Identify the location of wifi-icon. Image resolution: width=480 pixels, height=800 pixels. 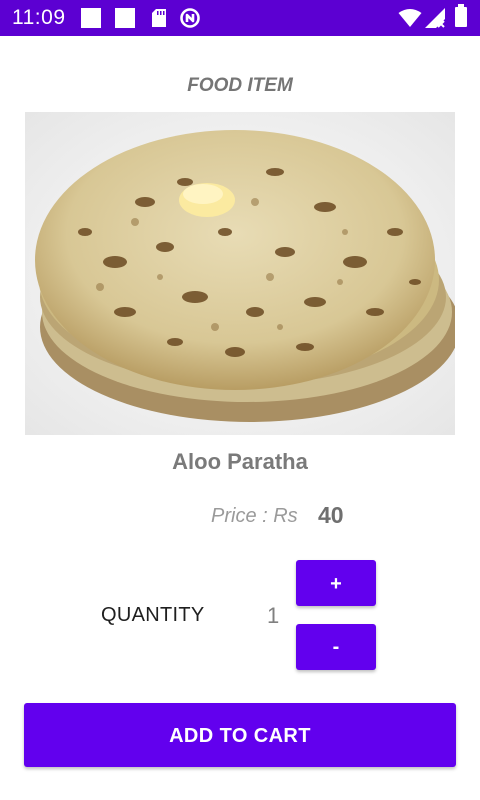
(410, 18).